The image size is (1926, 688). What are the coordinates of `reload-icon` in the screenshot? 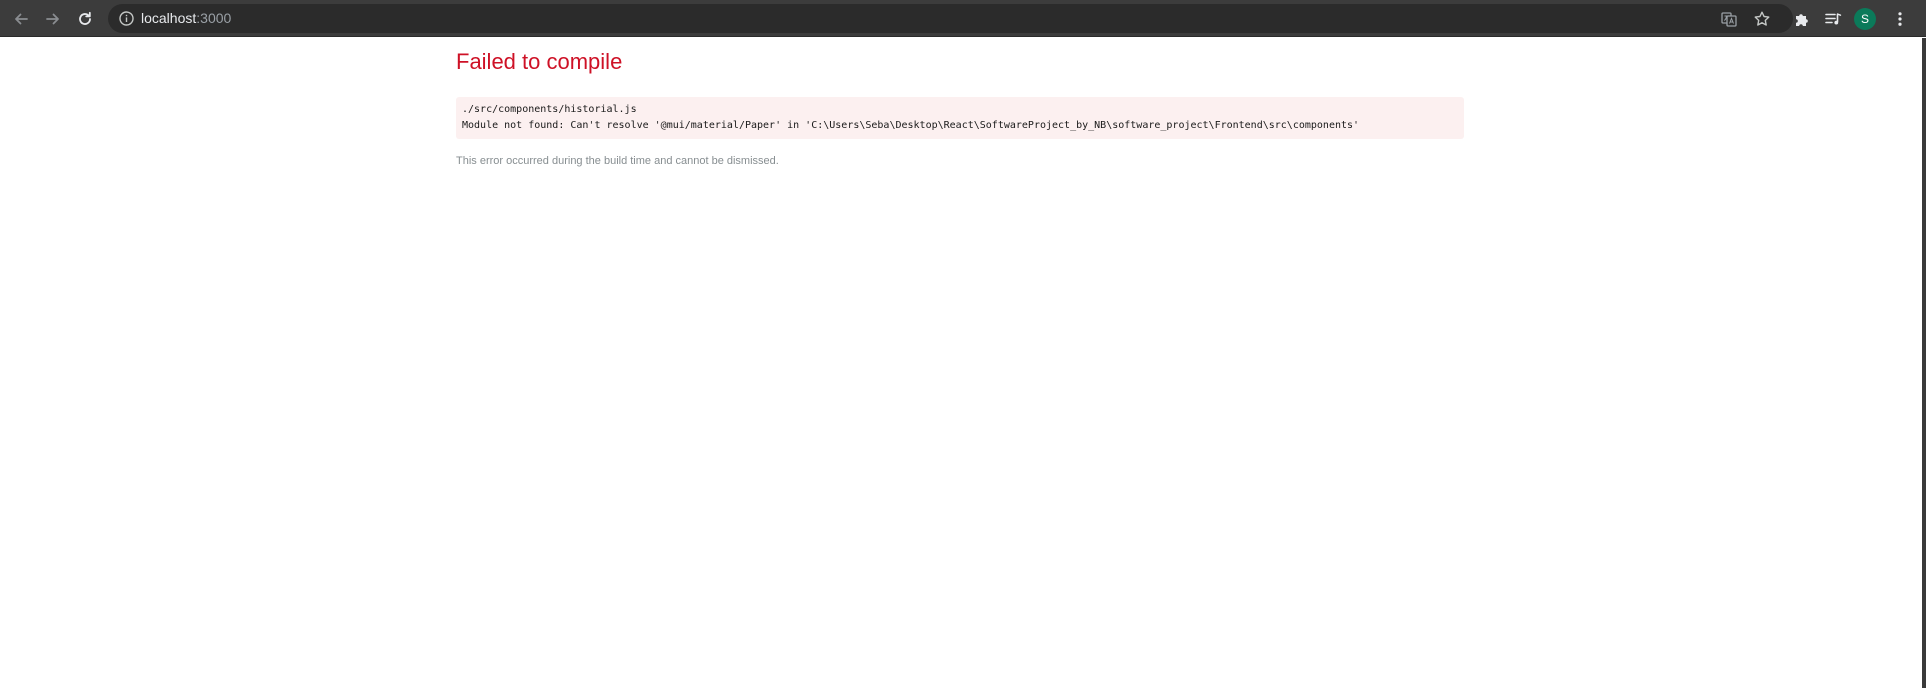 It's located at (85, 19).